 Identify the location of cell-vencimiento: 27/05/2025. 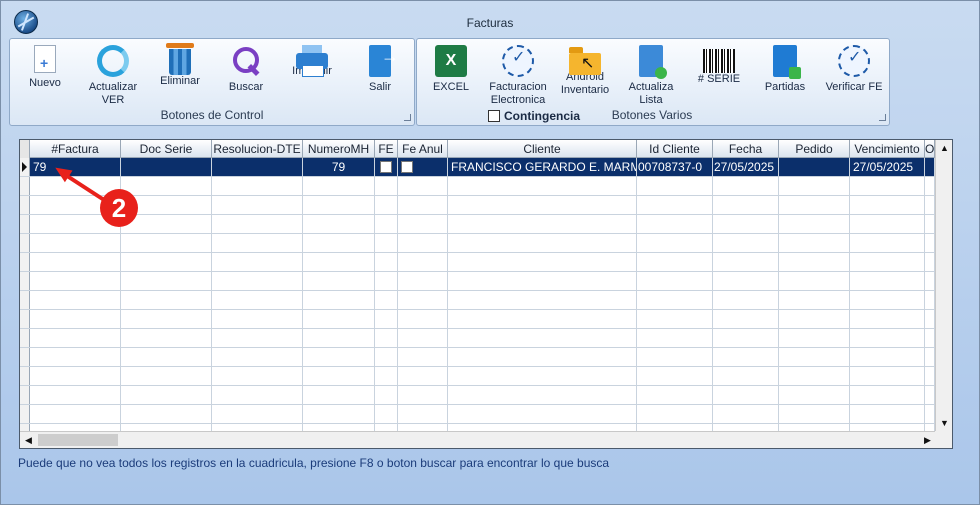
(887, 167).